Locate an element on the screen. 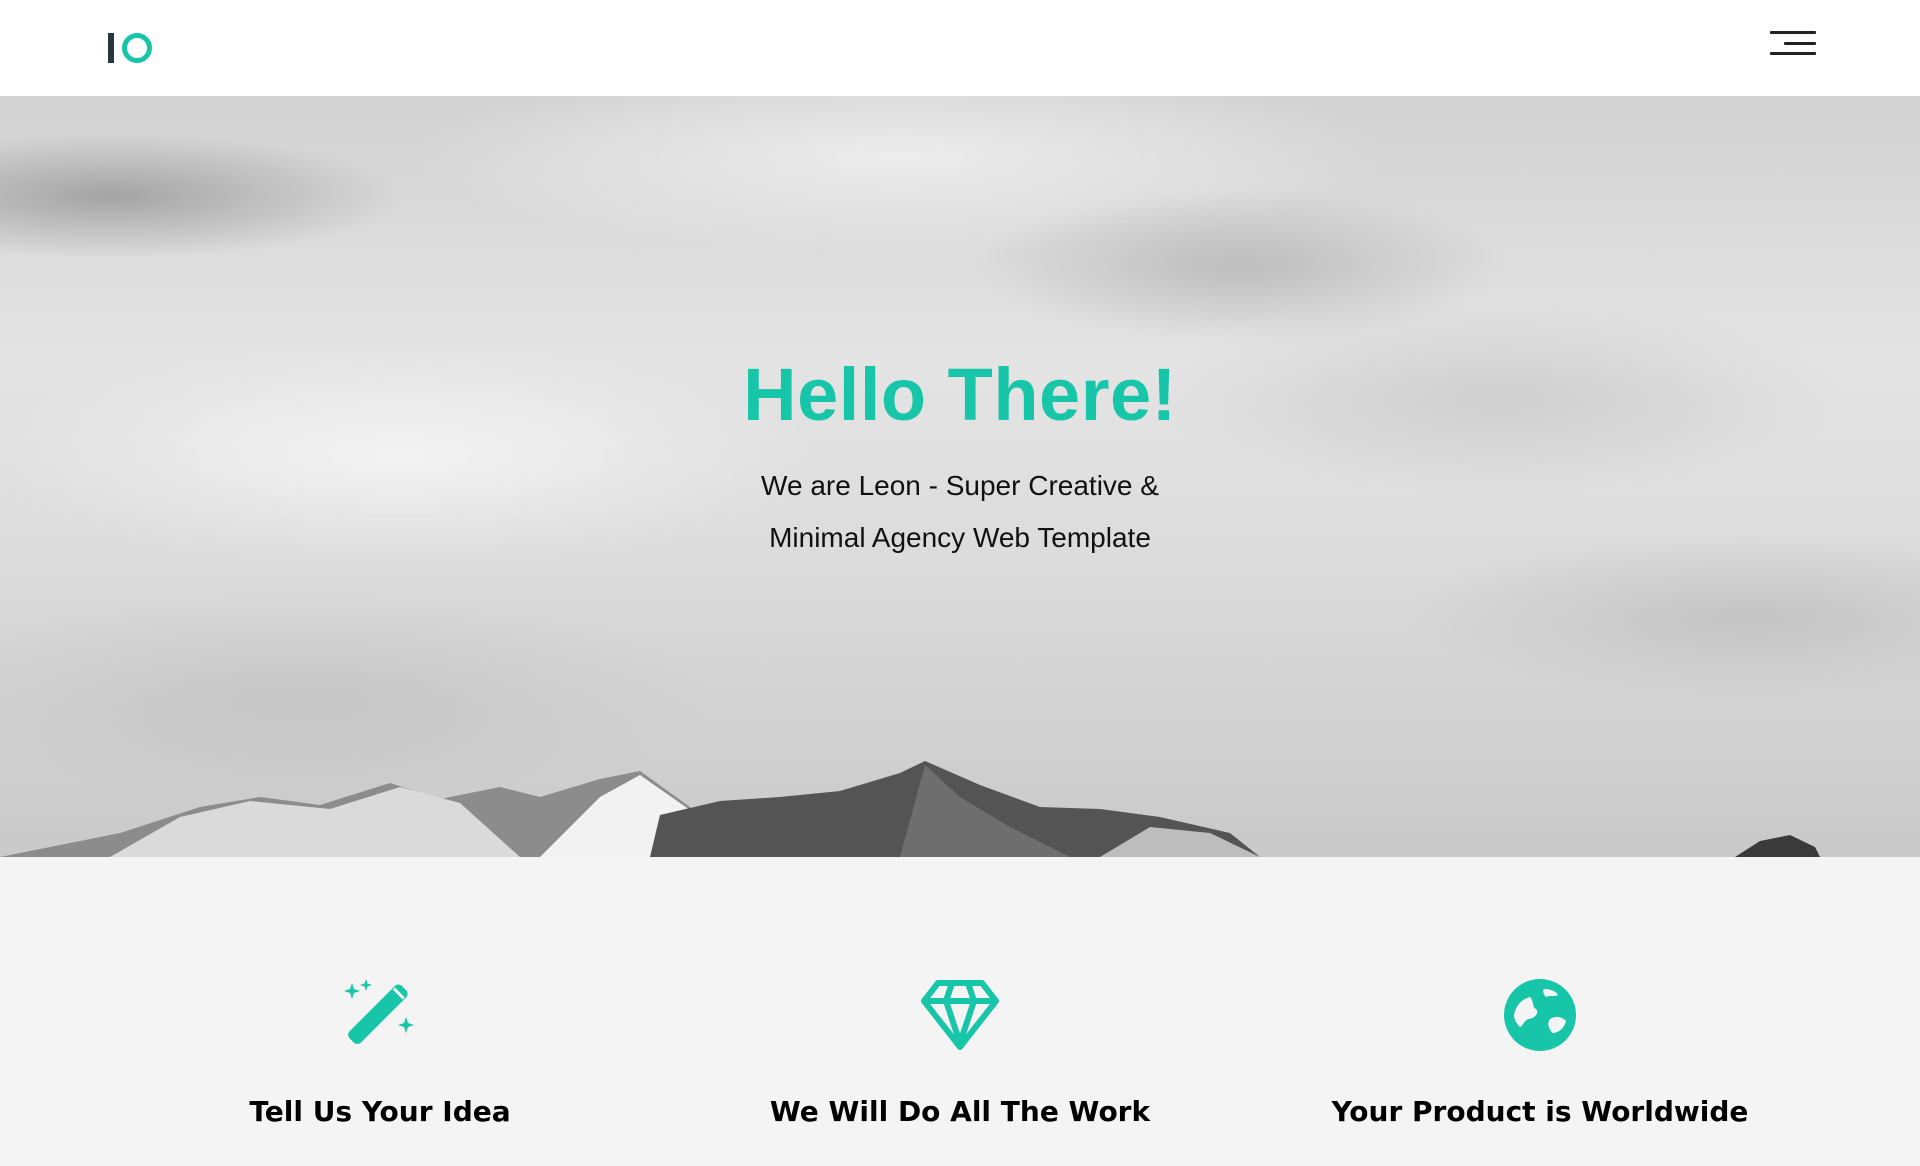 The width and height of the screenshot is (1920, 1166). hero-subtitle-line: Minimal Agency Web Template is located at coordinates (960, 537).